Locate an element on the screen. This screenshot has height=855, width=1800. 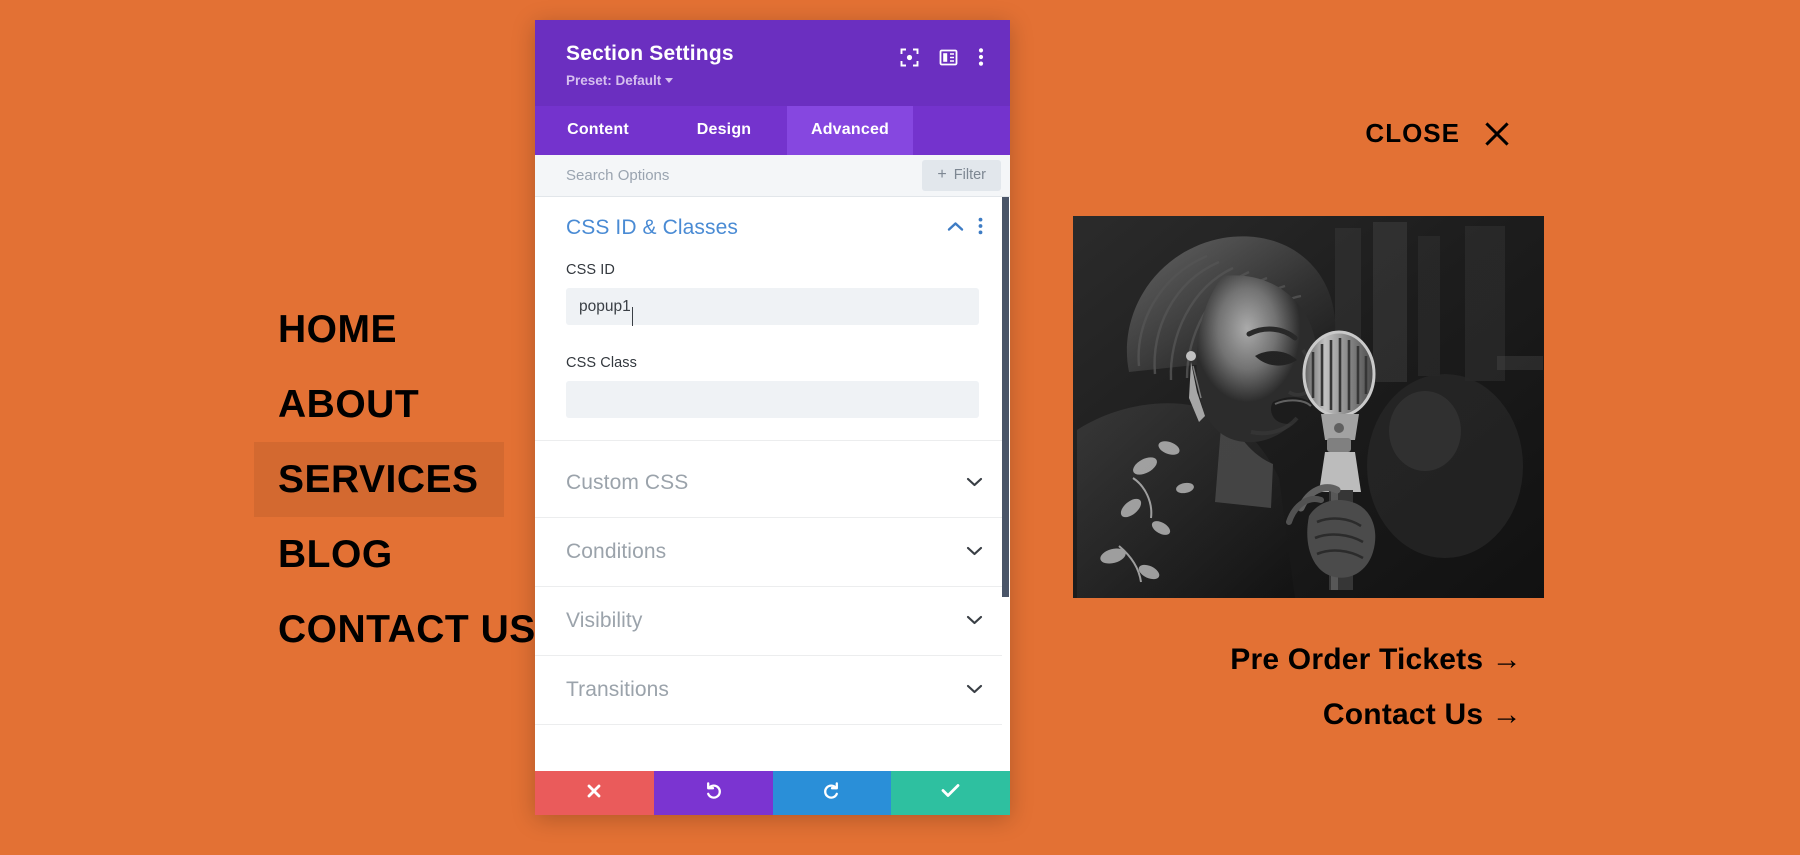
modal-footer is located at coordinates (772, 793).